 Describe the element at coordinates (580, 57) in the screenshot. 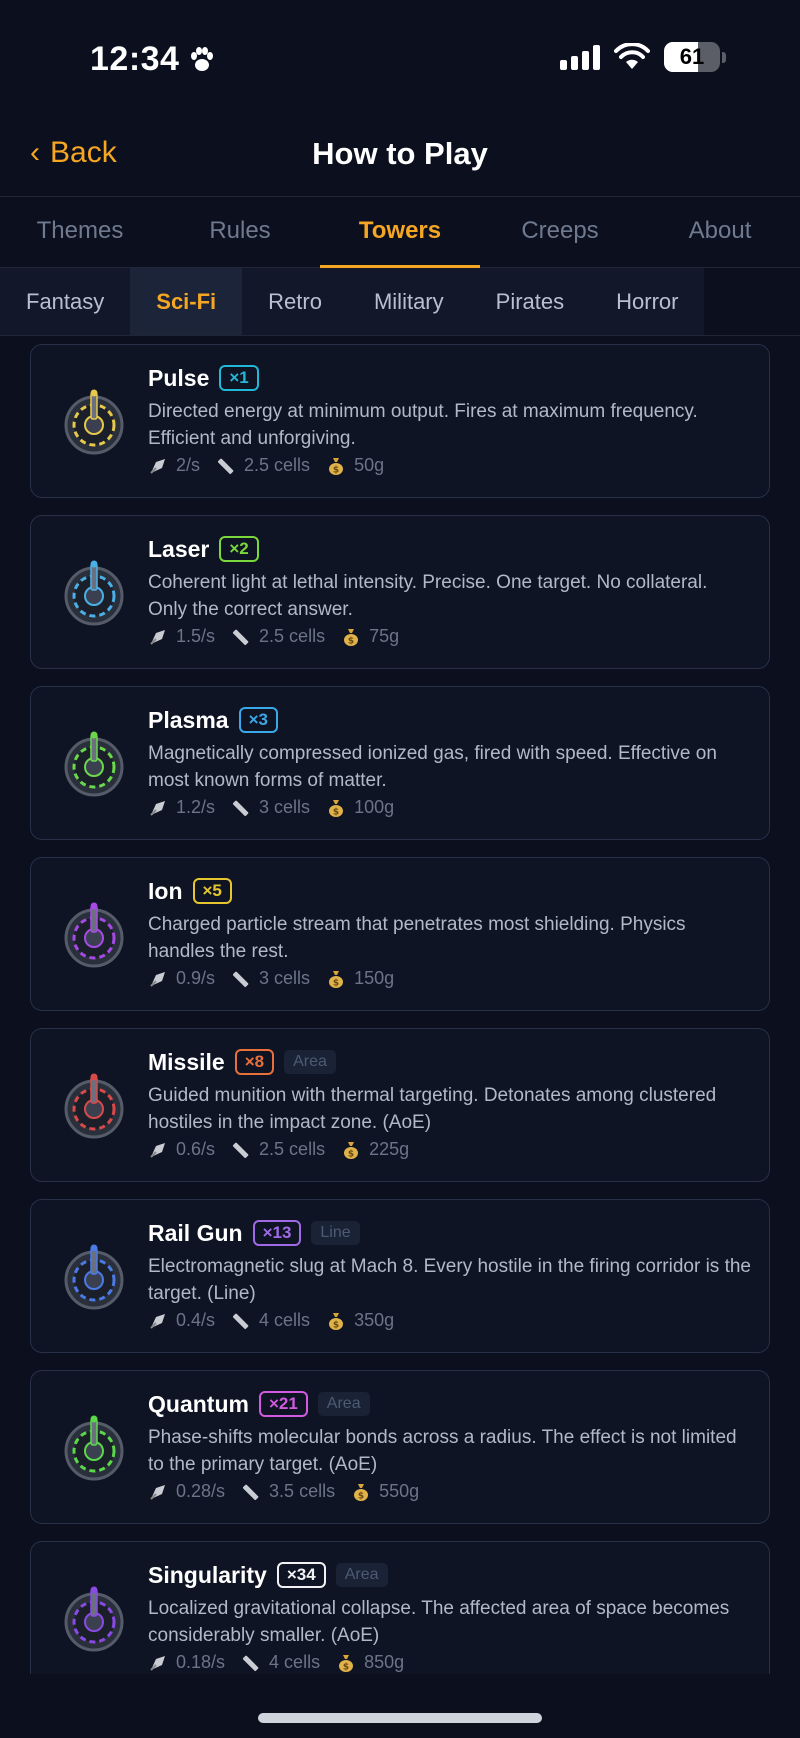

I see `cellular-signal-icon` at that location.